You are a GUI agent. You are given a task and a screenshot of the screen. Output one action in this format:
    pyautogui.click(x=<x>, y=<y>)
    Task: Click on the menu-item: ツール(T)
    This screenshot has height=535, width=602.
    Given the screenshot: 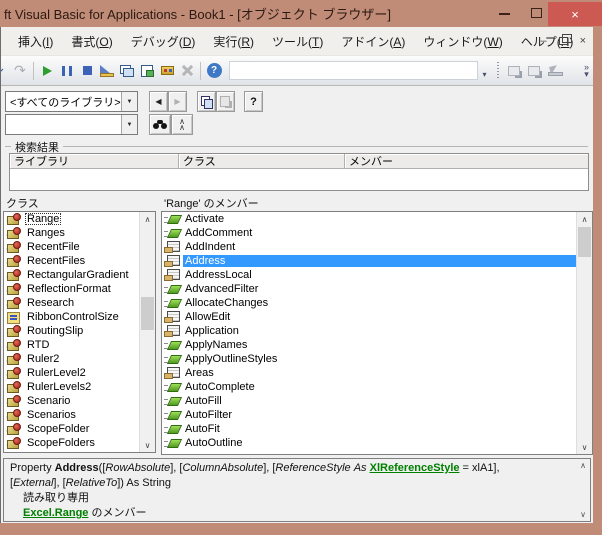 What is the action you would take?
    pyautogui.click(x=297, y=41)
    